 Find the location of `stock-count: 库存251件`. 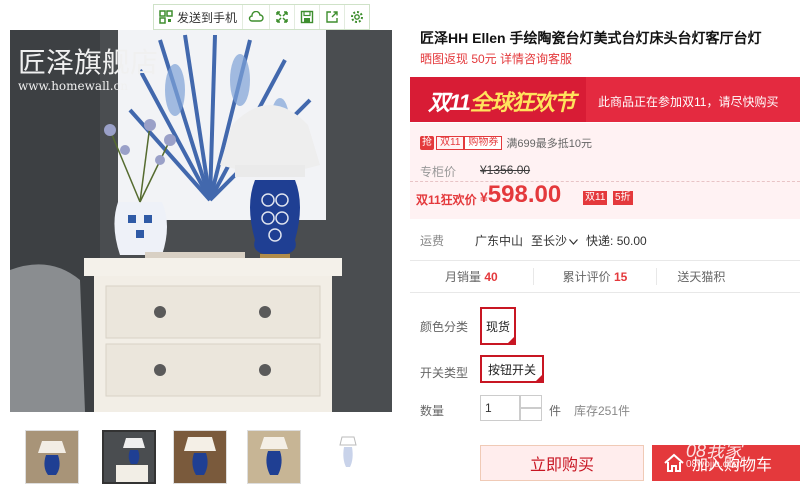

stock-count: 库存251件 is located at coordinates (602, 411).